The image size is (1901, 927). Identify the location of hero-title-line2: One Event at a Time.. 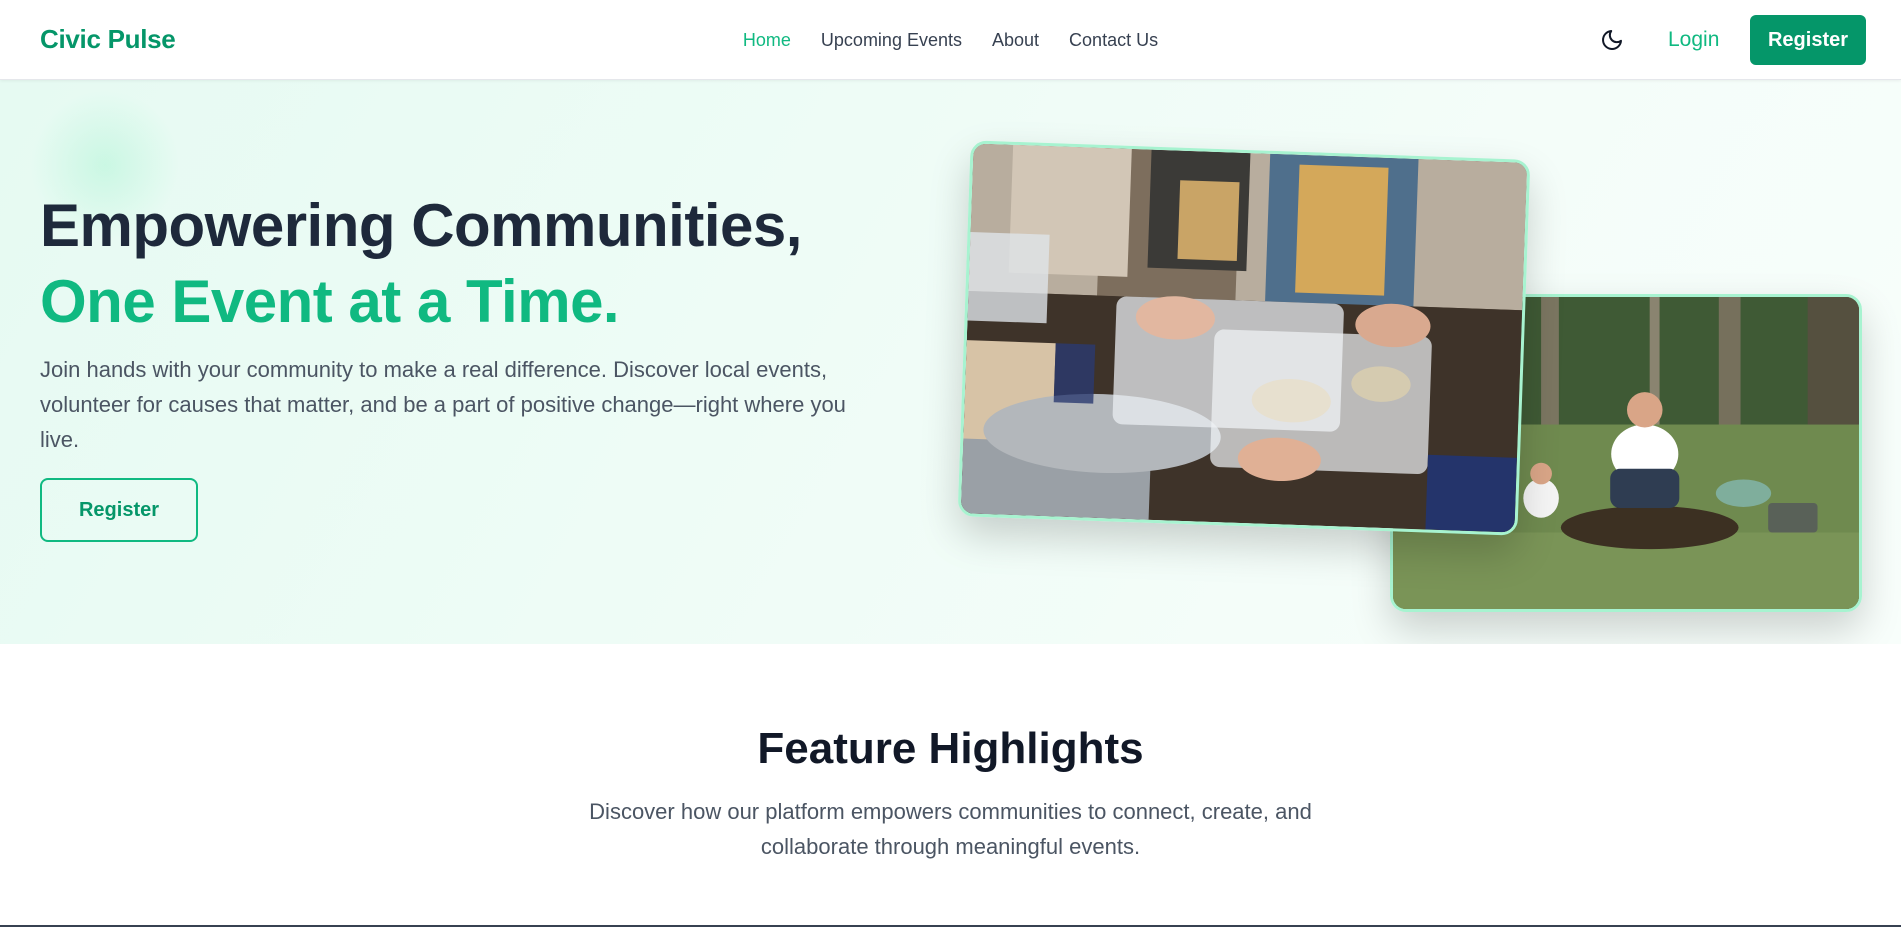
(330, 301).